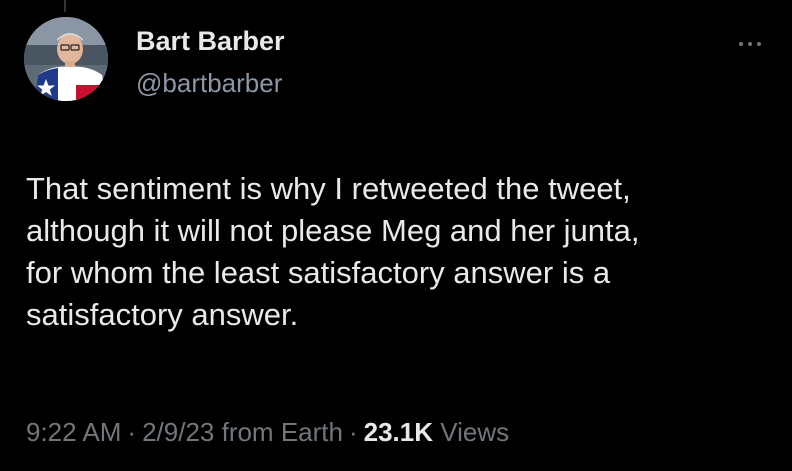 Image resolution: width=792 pixels, height=471 pixels. What do you see at coordinates (210, 41) in the screenshot?
I see `author-display-name: Bart Barber` at bounding box center [210, 41].